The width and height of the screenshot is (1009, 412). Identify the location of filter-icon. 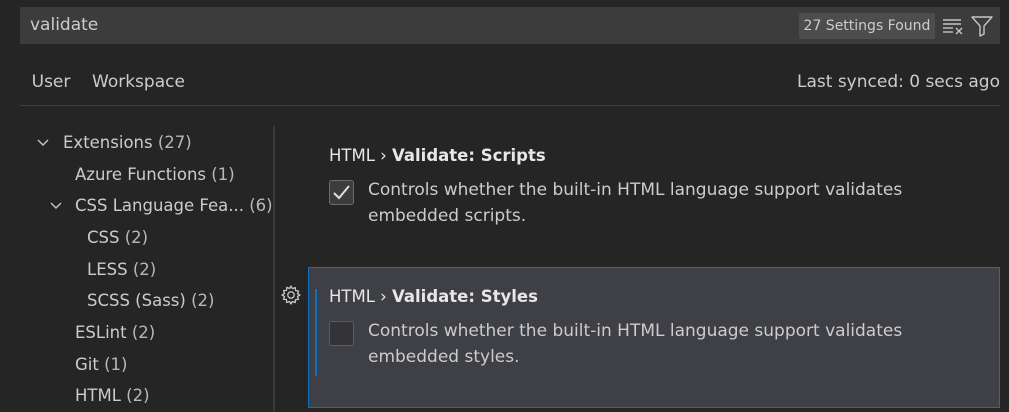
(982, 26).